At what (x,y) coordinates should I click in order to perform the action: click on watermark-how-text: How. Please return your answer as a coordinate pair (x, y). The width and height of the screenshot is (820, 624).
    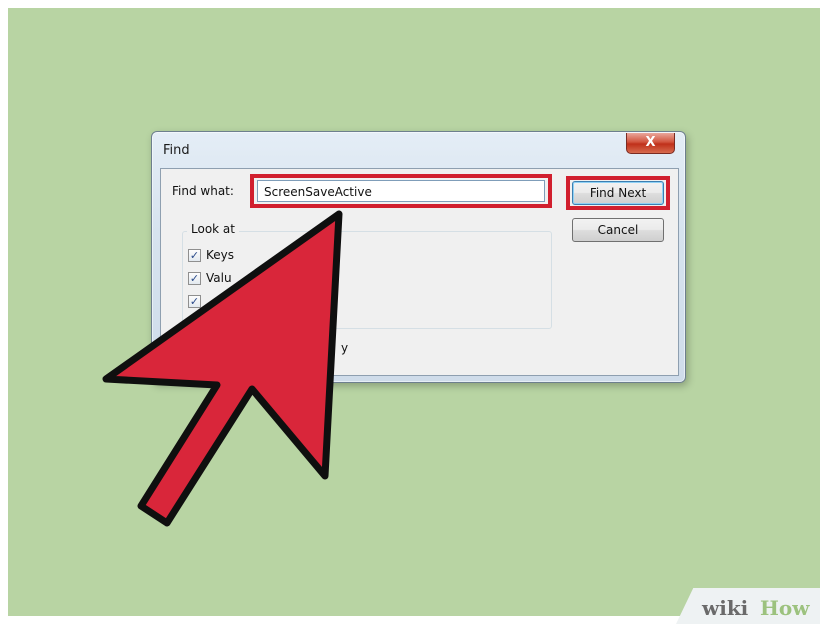
    Looking at the image, I should click on (785, 608).